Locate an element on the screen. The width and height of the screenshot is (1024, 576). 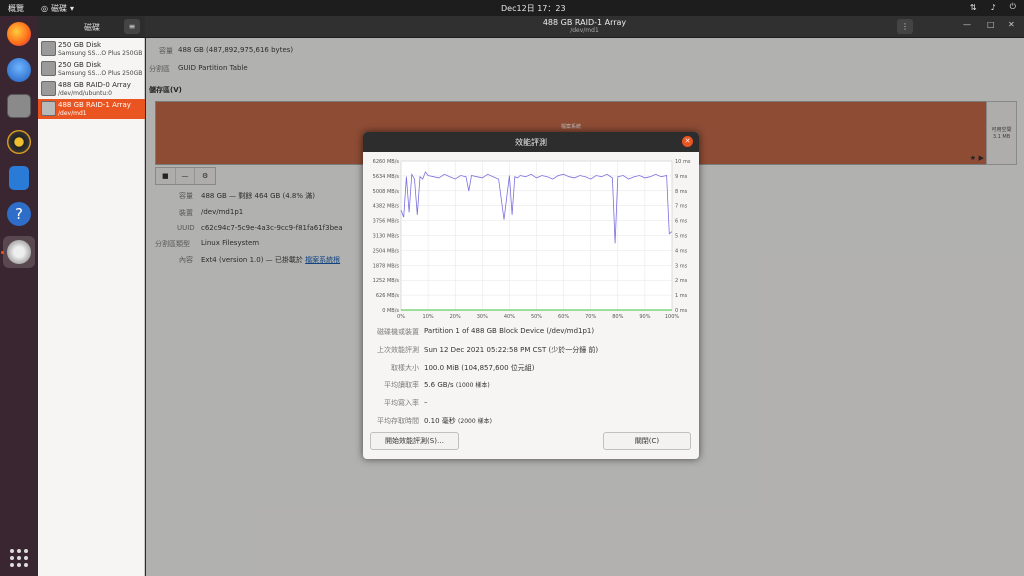
top-bar: 概覽 ◎ 磁碟 ▾ Dec12日 17：23 ⇅ ♪ ⏻ is located at coordinates (512, 8).